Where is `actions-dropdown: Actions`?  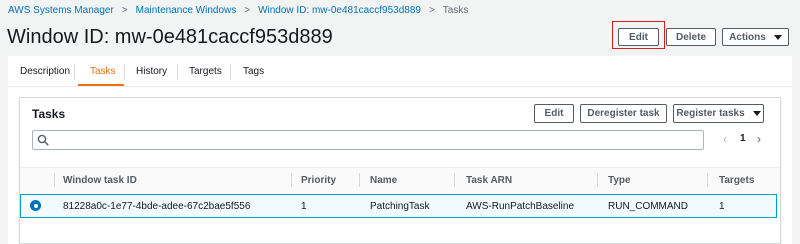
actions-dropdown: Actions is located at coordinates (755, 37).